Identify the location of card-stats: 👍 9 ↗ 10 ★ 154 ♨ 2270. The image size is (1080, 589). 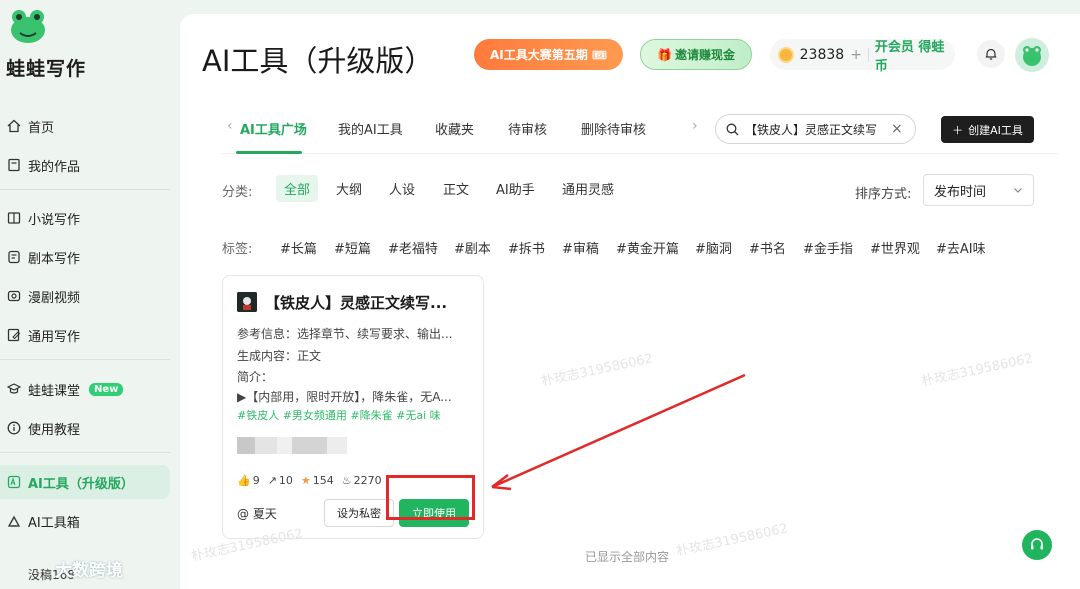
(309, 480).